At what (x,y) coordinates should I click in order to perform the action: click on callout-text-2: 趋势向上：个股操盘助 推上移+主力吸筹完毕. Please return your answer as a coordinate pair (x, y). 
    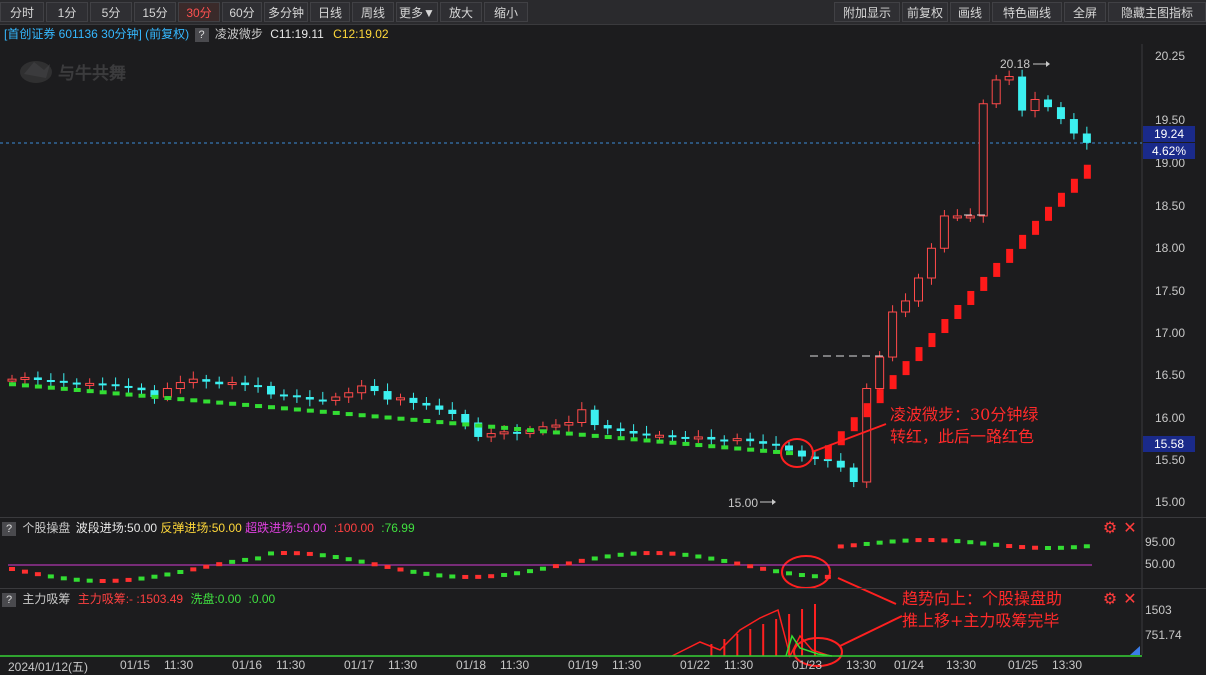
    Looking at the image, I should click on (982, 609).